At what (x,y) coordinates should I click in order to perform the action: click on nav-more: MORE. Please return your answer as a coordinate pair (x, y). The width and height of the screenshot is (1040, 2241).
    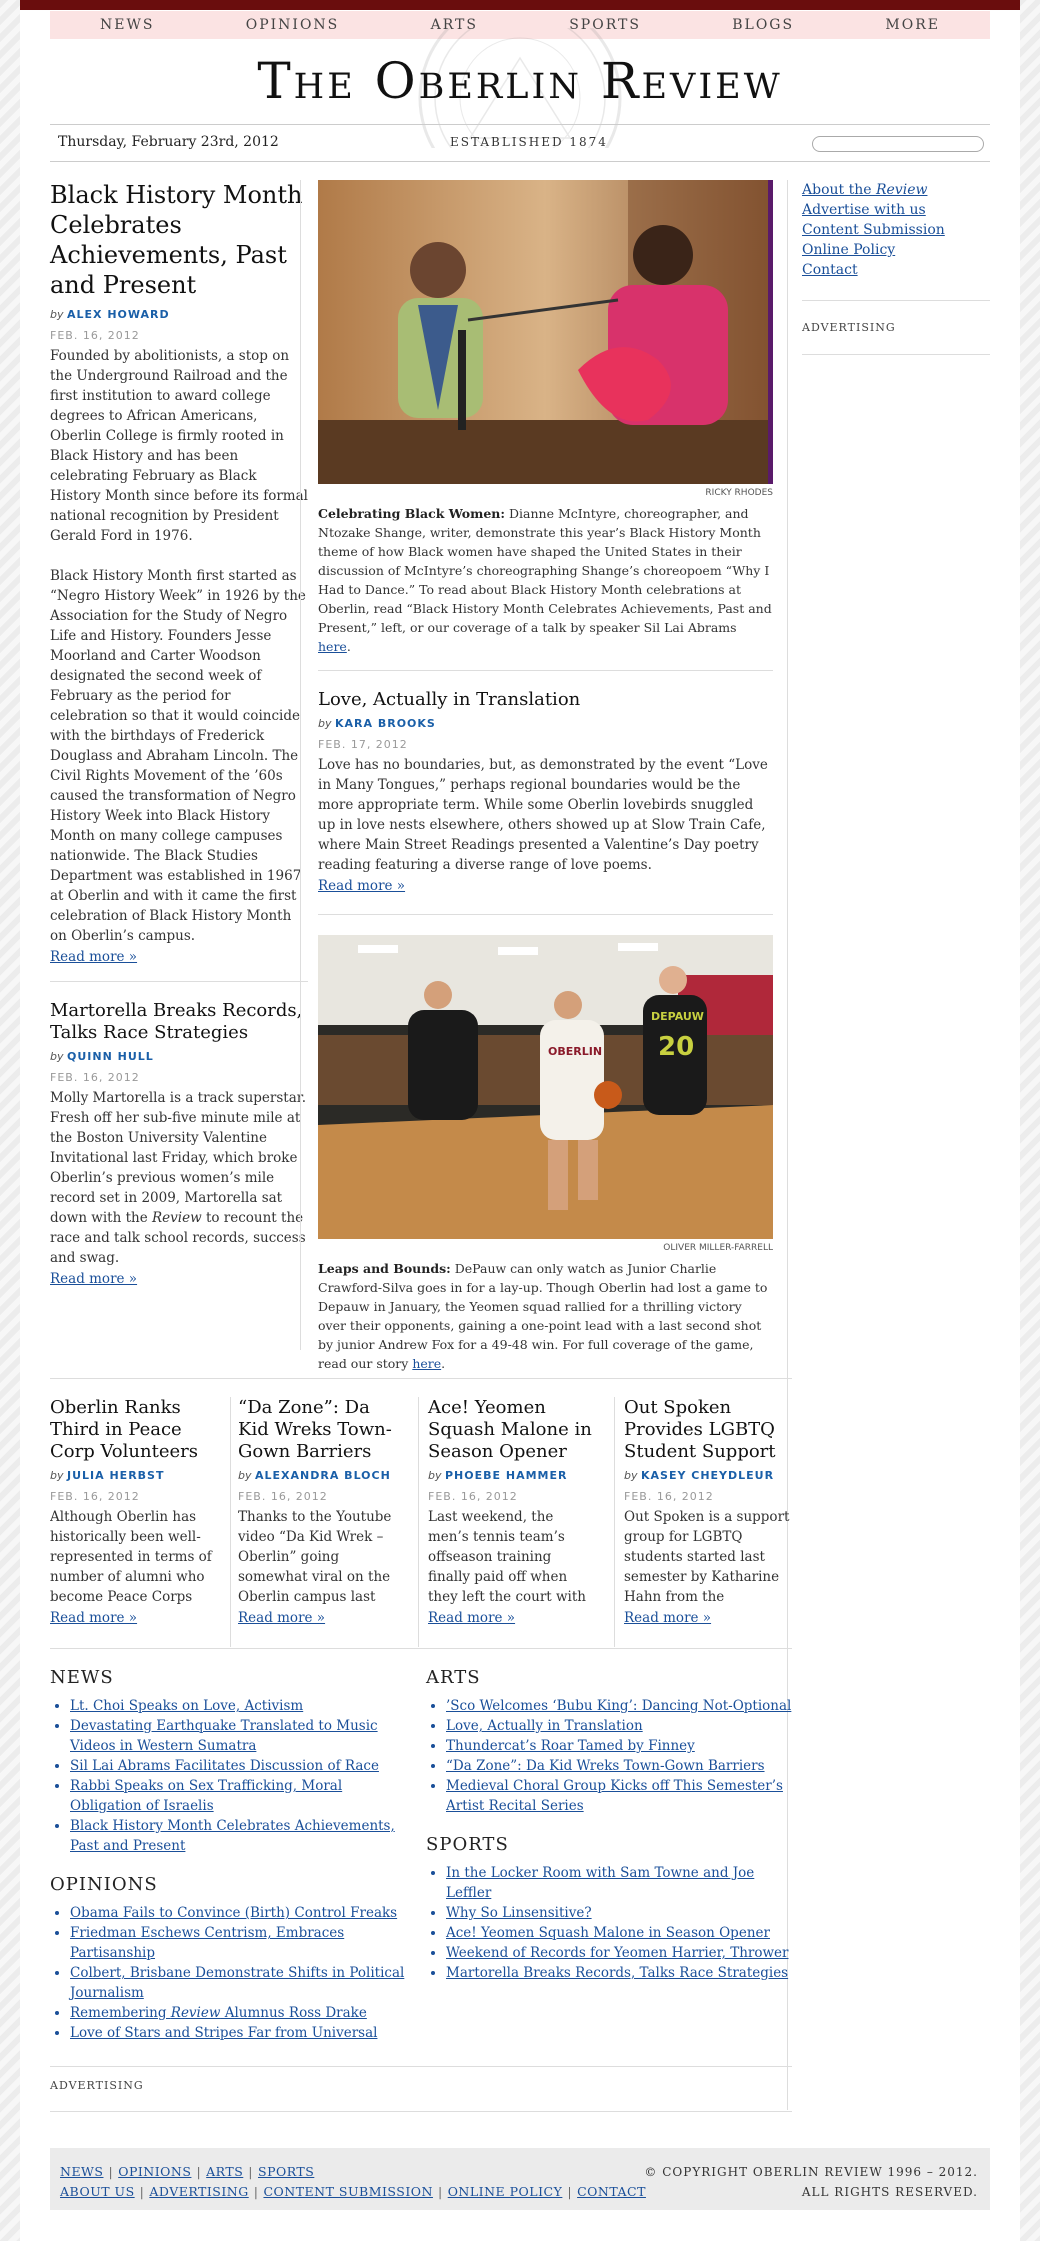
    Looking at the image, I should click on (912, 25).